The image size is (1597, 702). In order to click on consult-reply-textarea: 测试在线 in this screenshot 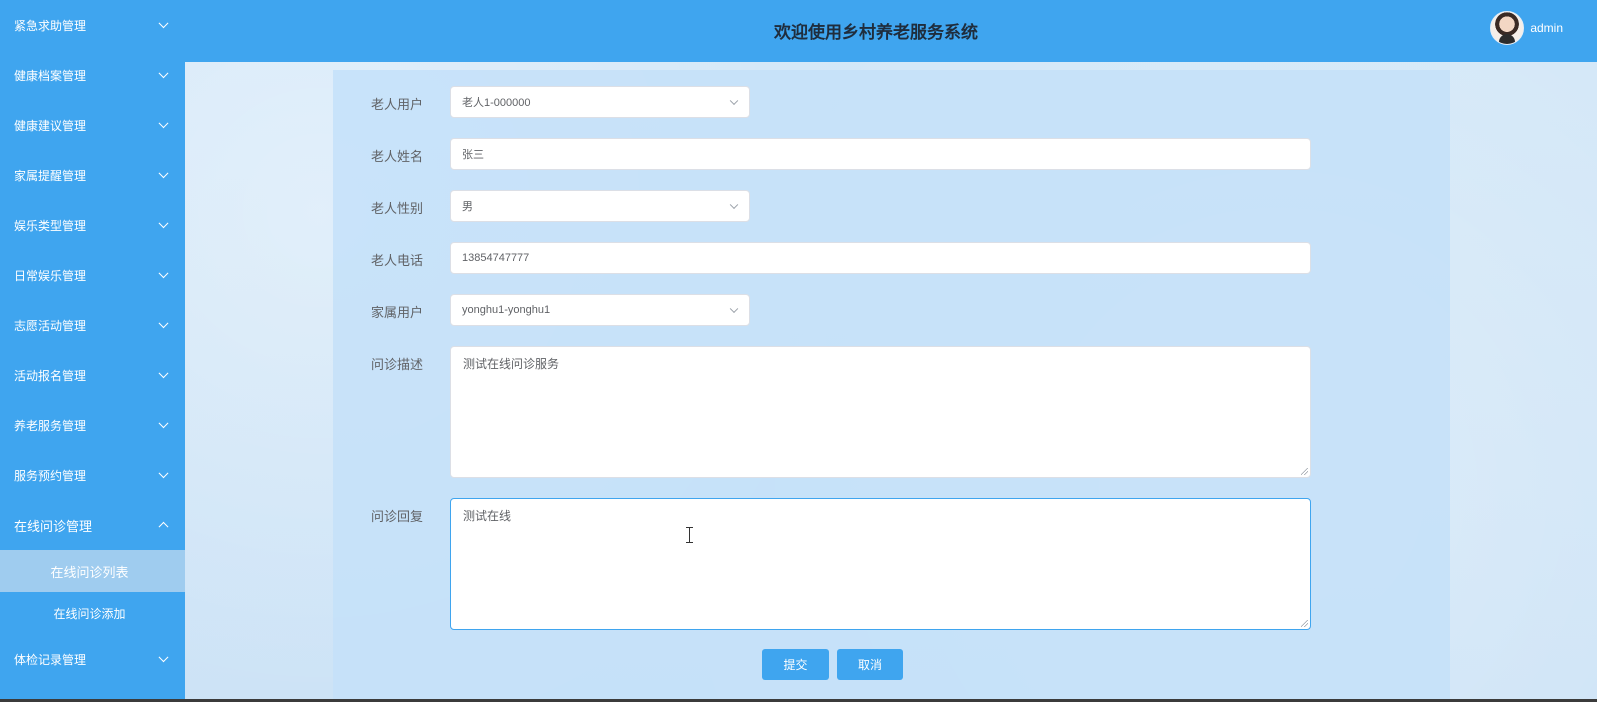, I will do `click(880, 564)`.